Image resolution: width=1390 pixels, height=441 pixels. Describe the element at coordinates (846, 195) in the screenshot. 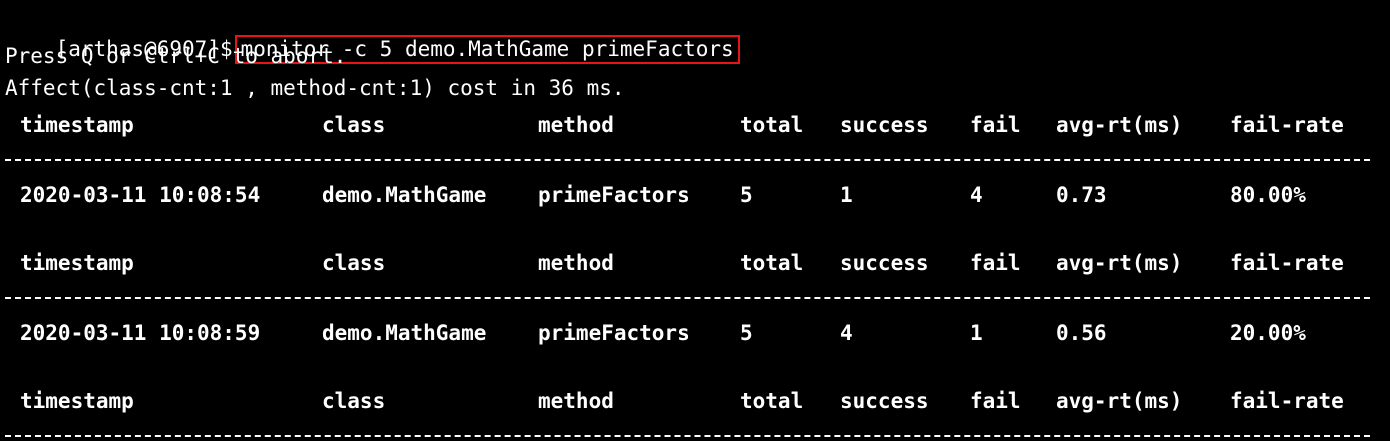

I see `cell-success: 1` at that location.